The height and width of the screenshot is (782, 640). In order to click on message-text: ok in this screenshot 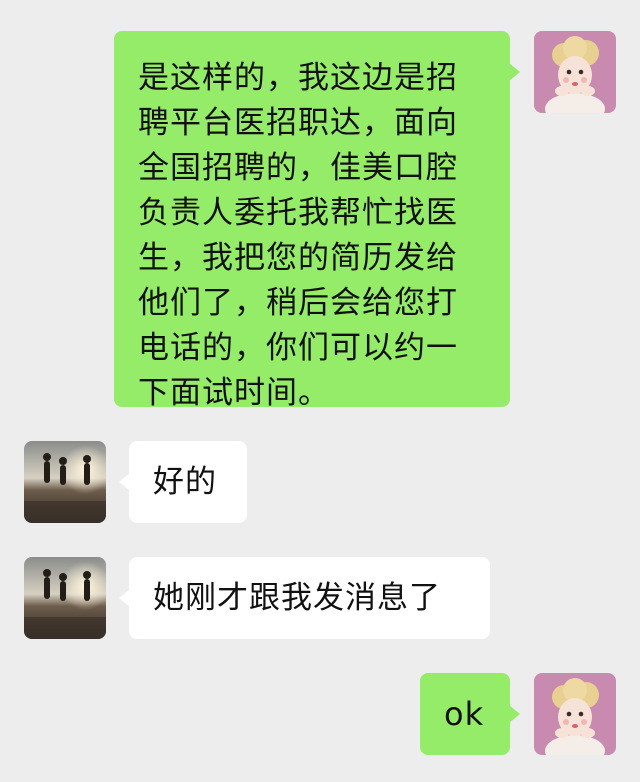, I will do `click(464, 714)`.